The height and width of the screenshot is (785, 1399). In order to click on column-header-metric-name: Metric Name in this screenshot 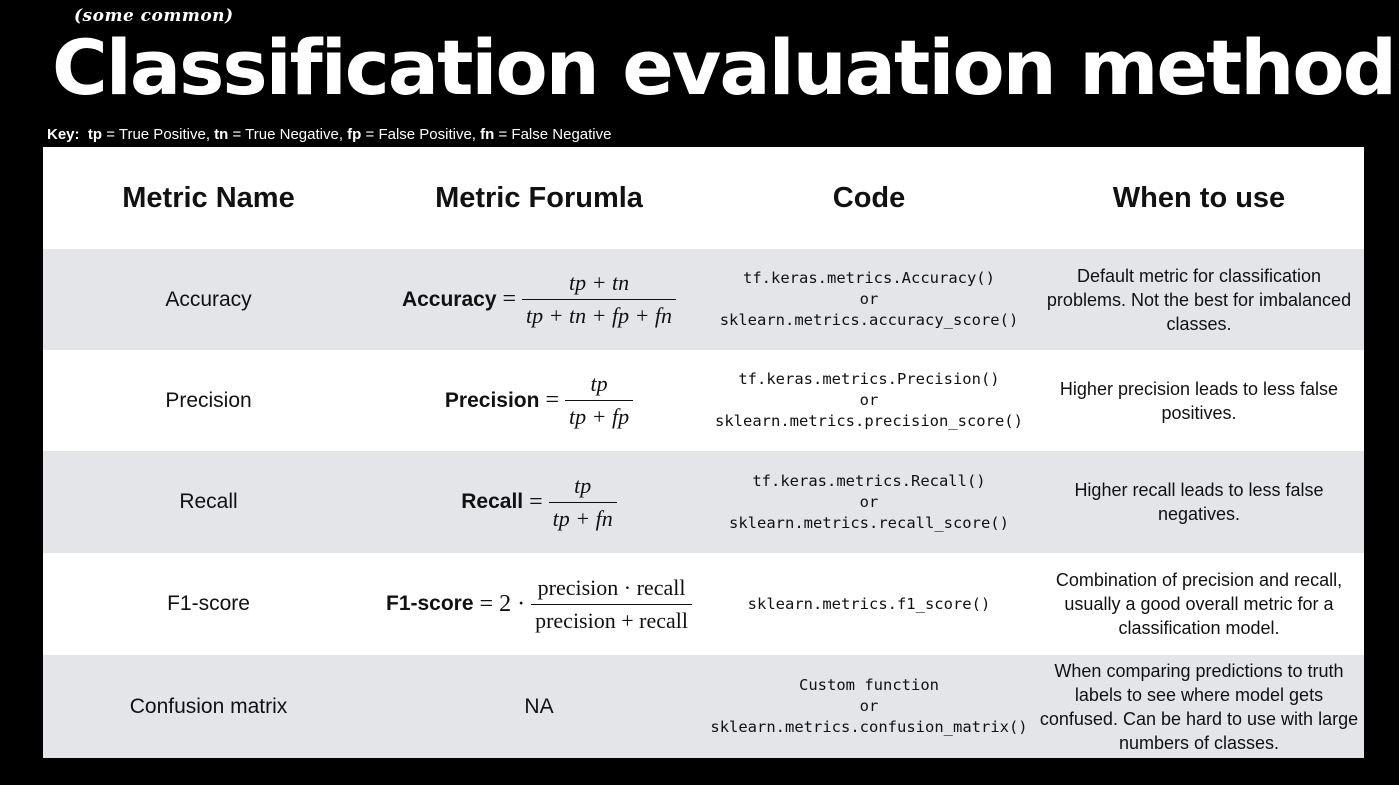, I will do `click(208, 197)`.